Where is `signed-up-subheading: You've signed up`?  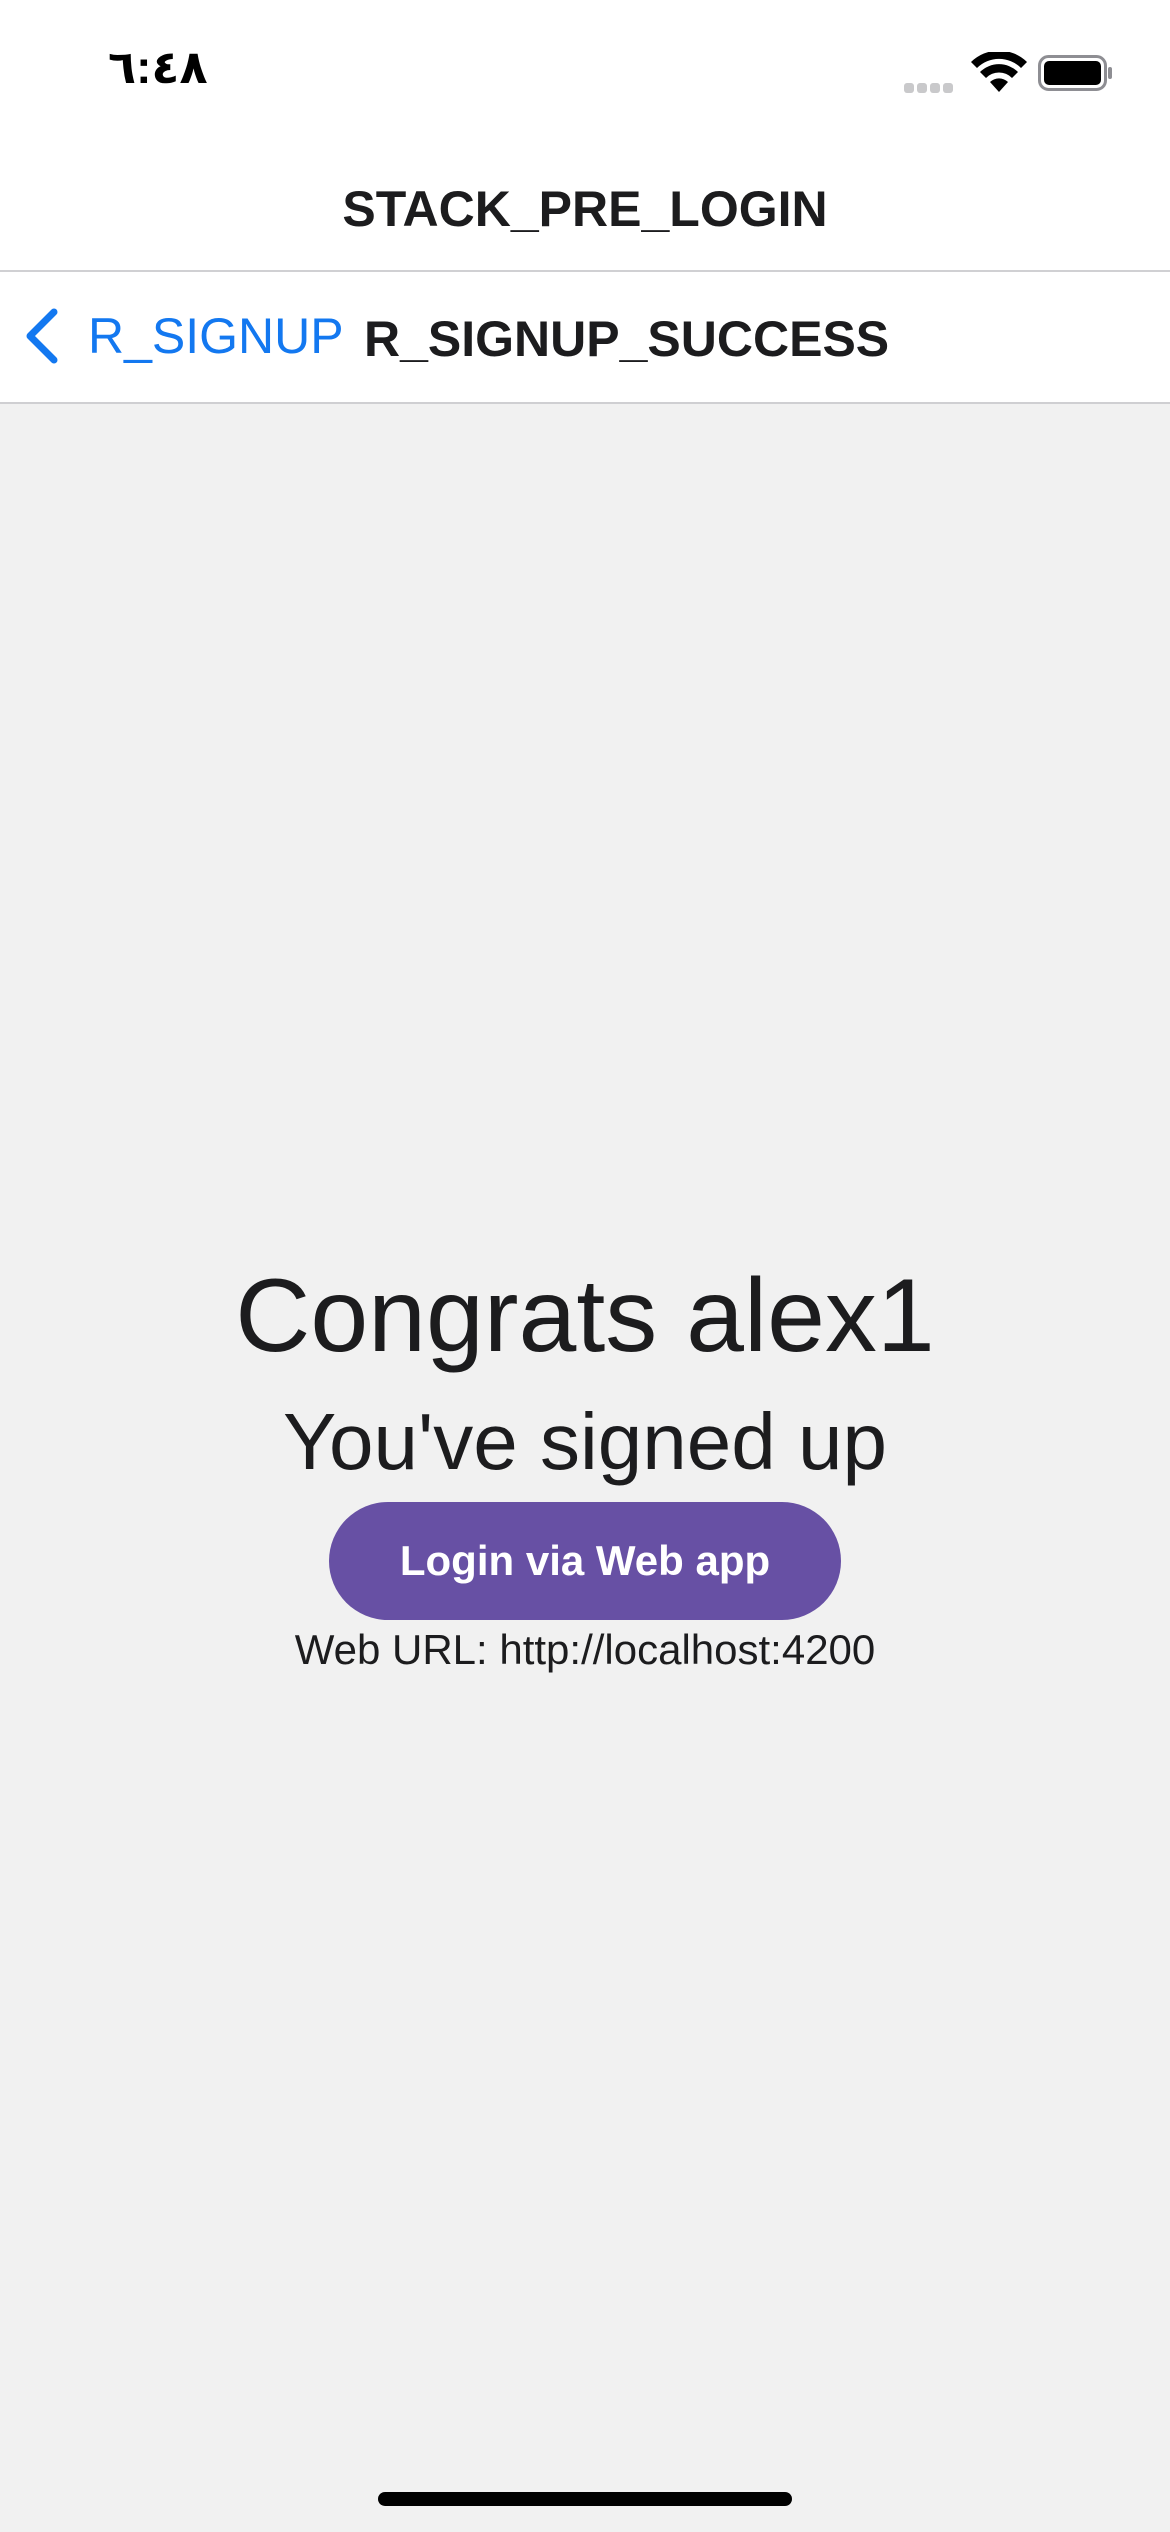
signed-up-subheading: You've signed up is located at coordinates (585, 1441).